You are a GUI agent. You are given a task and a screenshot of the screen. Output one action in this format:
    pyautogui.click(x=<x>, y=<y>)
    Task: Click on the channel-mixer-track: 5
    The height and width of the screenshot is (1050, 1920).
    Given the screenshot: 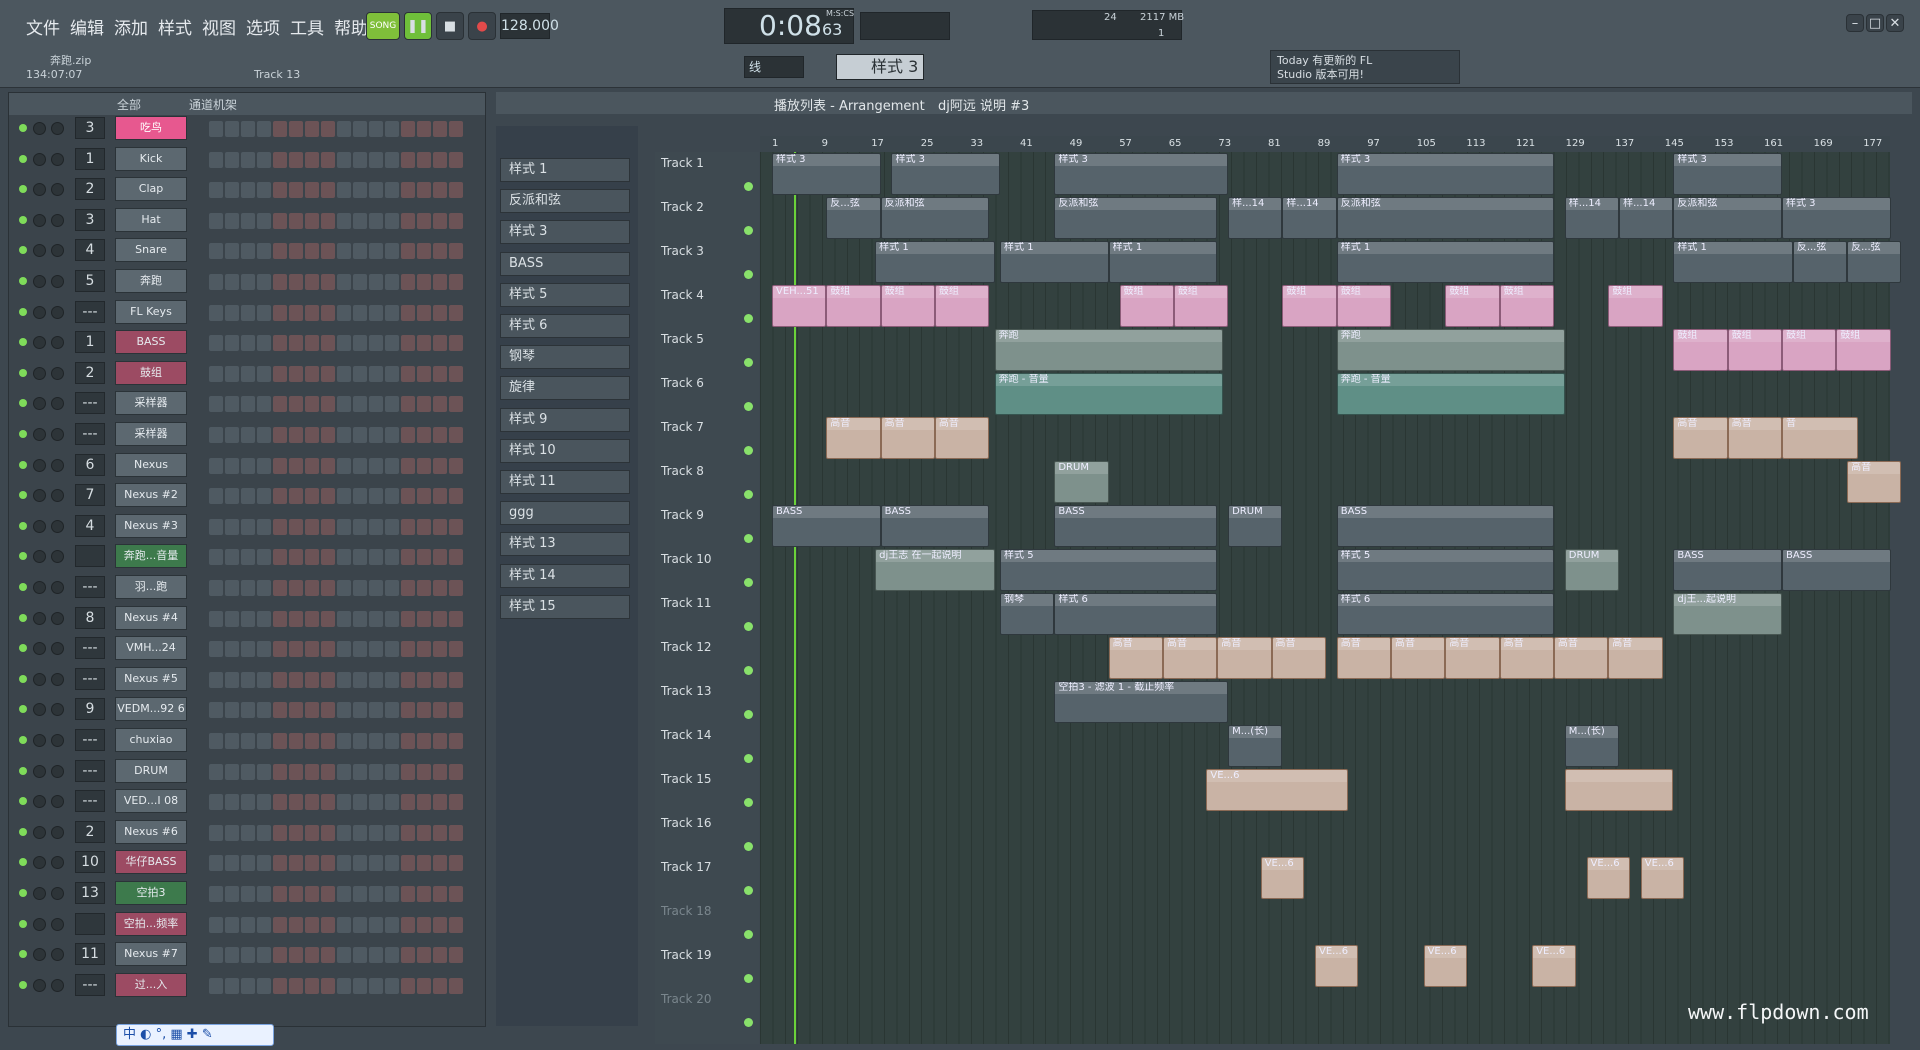 What is the action you would take?
    pyautogui.click(x=90, y=281)
    